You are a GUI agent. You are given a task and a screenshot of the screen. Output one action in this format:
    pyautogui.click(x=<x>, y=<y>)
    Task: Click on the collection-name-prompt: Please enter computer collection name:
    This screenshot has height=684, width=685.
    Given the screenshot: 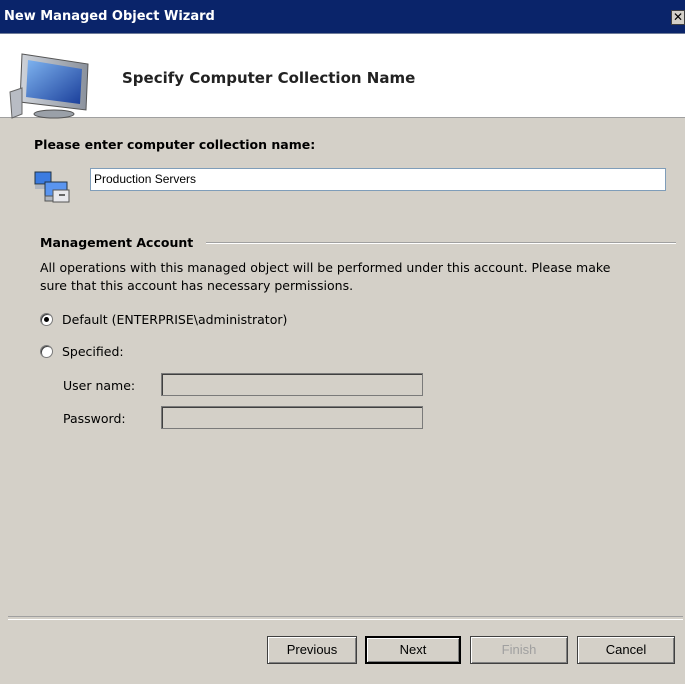 What is the action you would take?
    pyautogui.click(x=175, y=144)
    